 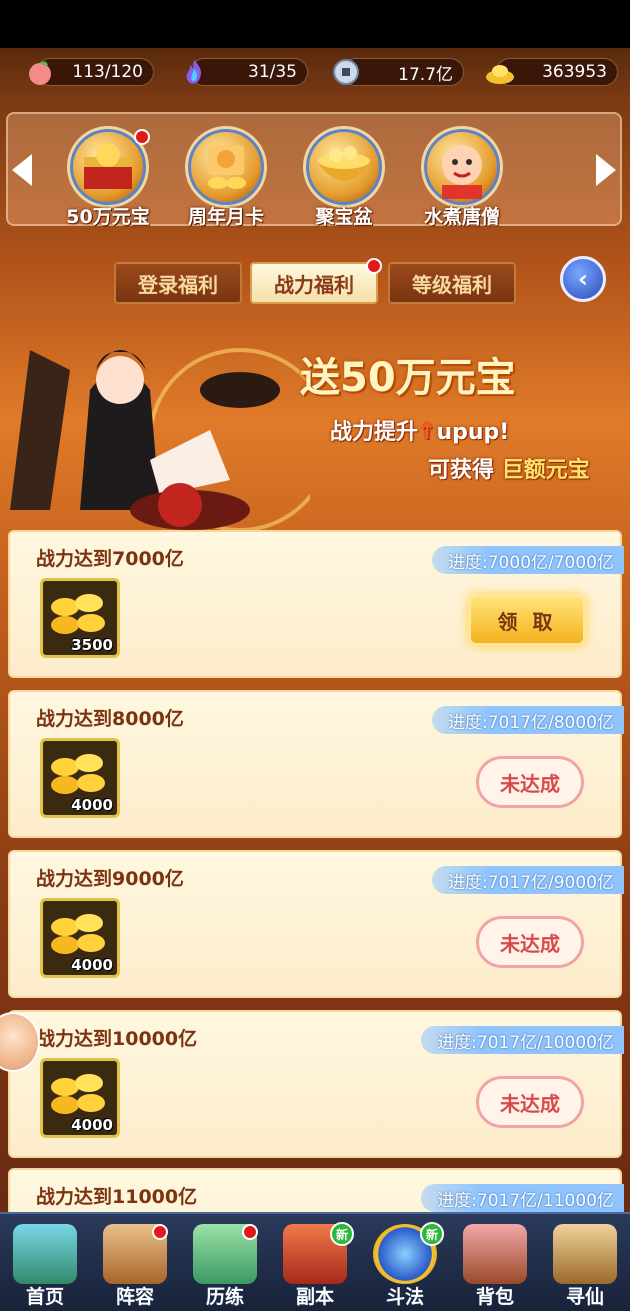 What do you see at coordinates (316, 1084) in the screenshot?
I see `reward-card: 战力达到10000亿 进度:7017亿/10000亿 4000 未达成` at bounding box center [316, 1084].